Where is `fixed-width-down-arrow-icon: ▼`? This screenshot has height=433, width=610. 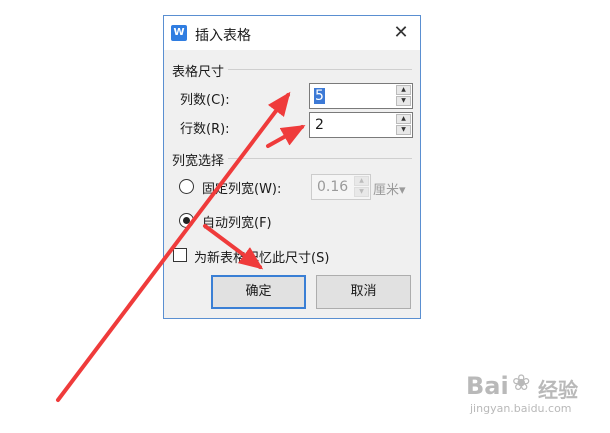 fixed-width-down-arrow-icon: ▼ is located at coordinates (361, 192).